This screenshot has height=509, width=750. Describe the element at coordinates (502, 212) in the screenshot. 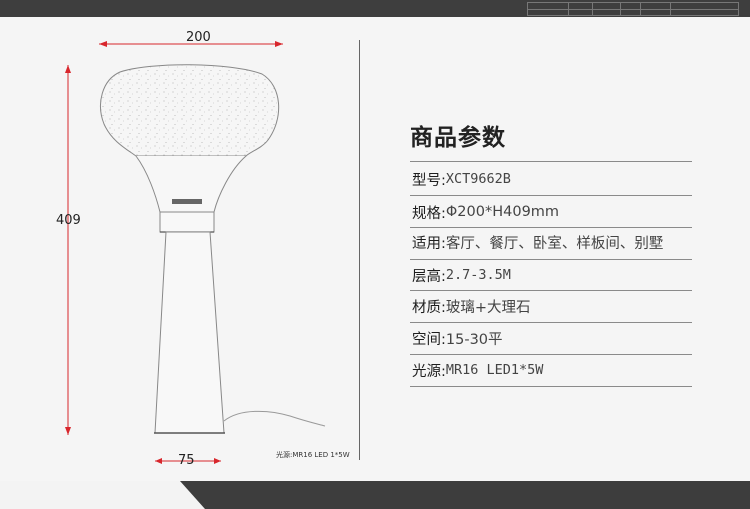

I see `spec-value: Φ200*H409mm` at that location.